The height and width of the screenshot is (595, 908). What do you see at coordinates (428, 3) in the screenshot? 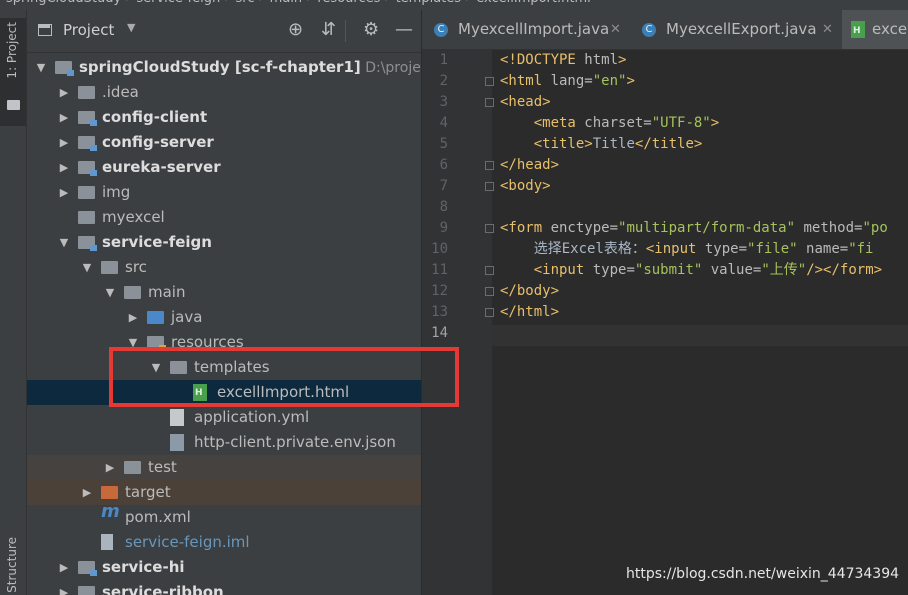
I see `breadcrumb-item: templates` at bounding box center [428, 3].